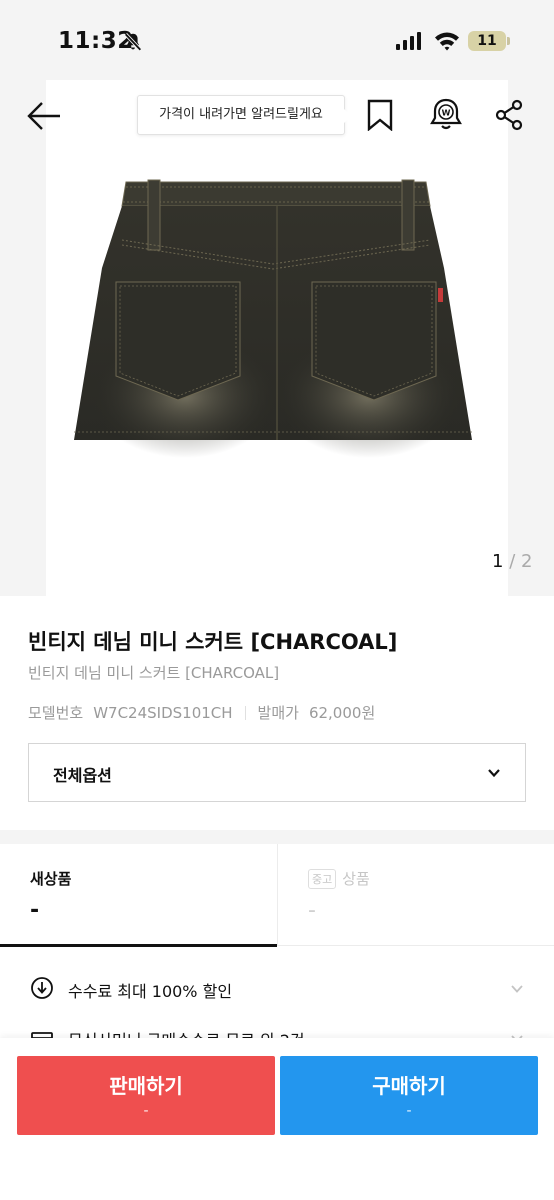 This screenshot has height=1200, width=554. What do you see at coordinates (277, 1119) in the screenshot?
I see `bottom-action-bar: 판매하기 - 구매하기 -` at bounding box center [277, 1119].